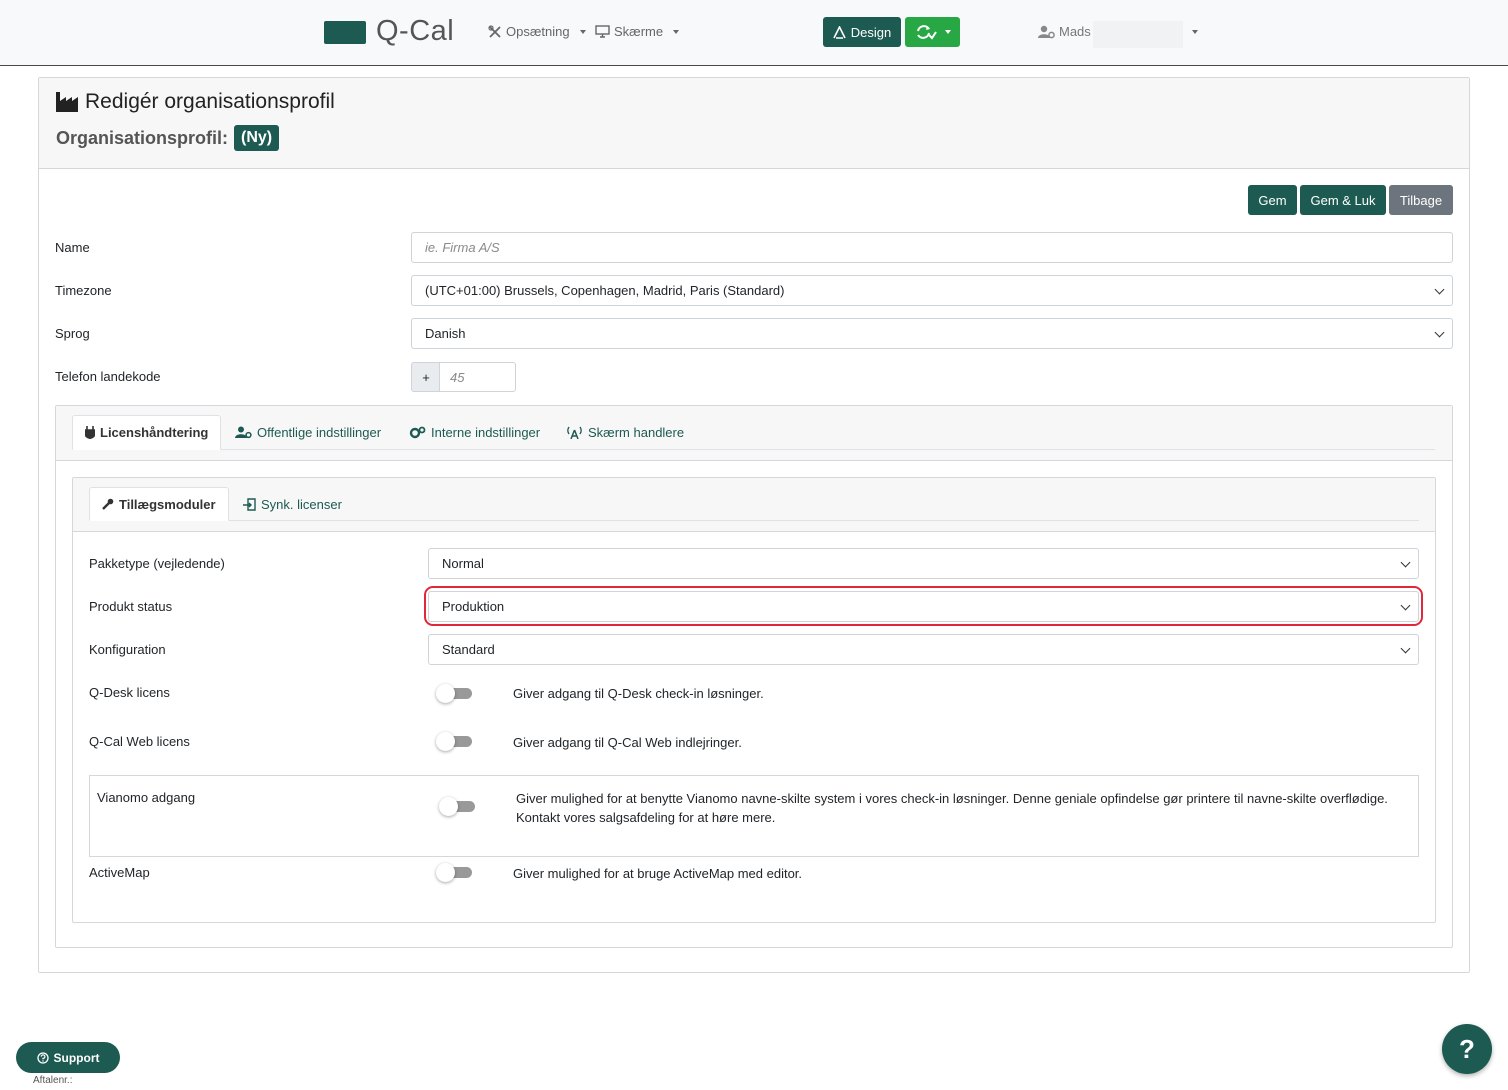 The width and height of the screenshot is (1508, 1090). What do you see at coordinates (129, 692) in the screenshot?
I see `qdesk-license-label: Q-Desk licens` at bounding box center [129, 692].